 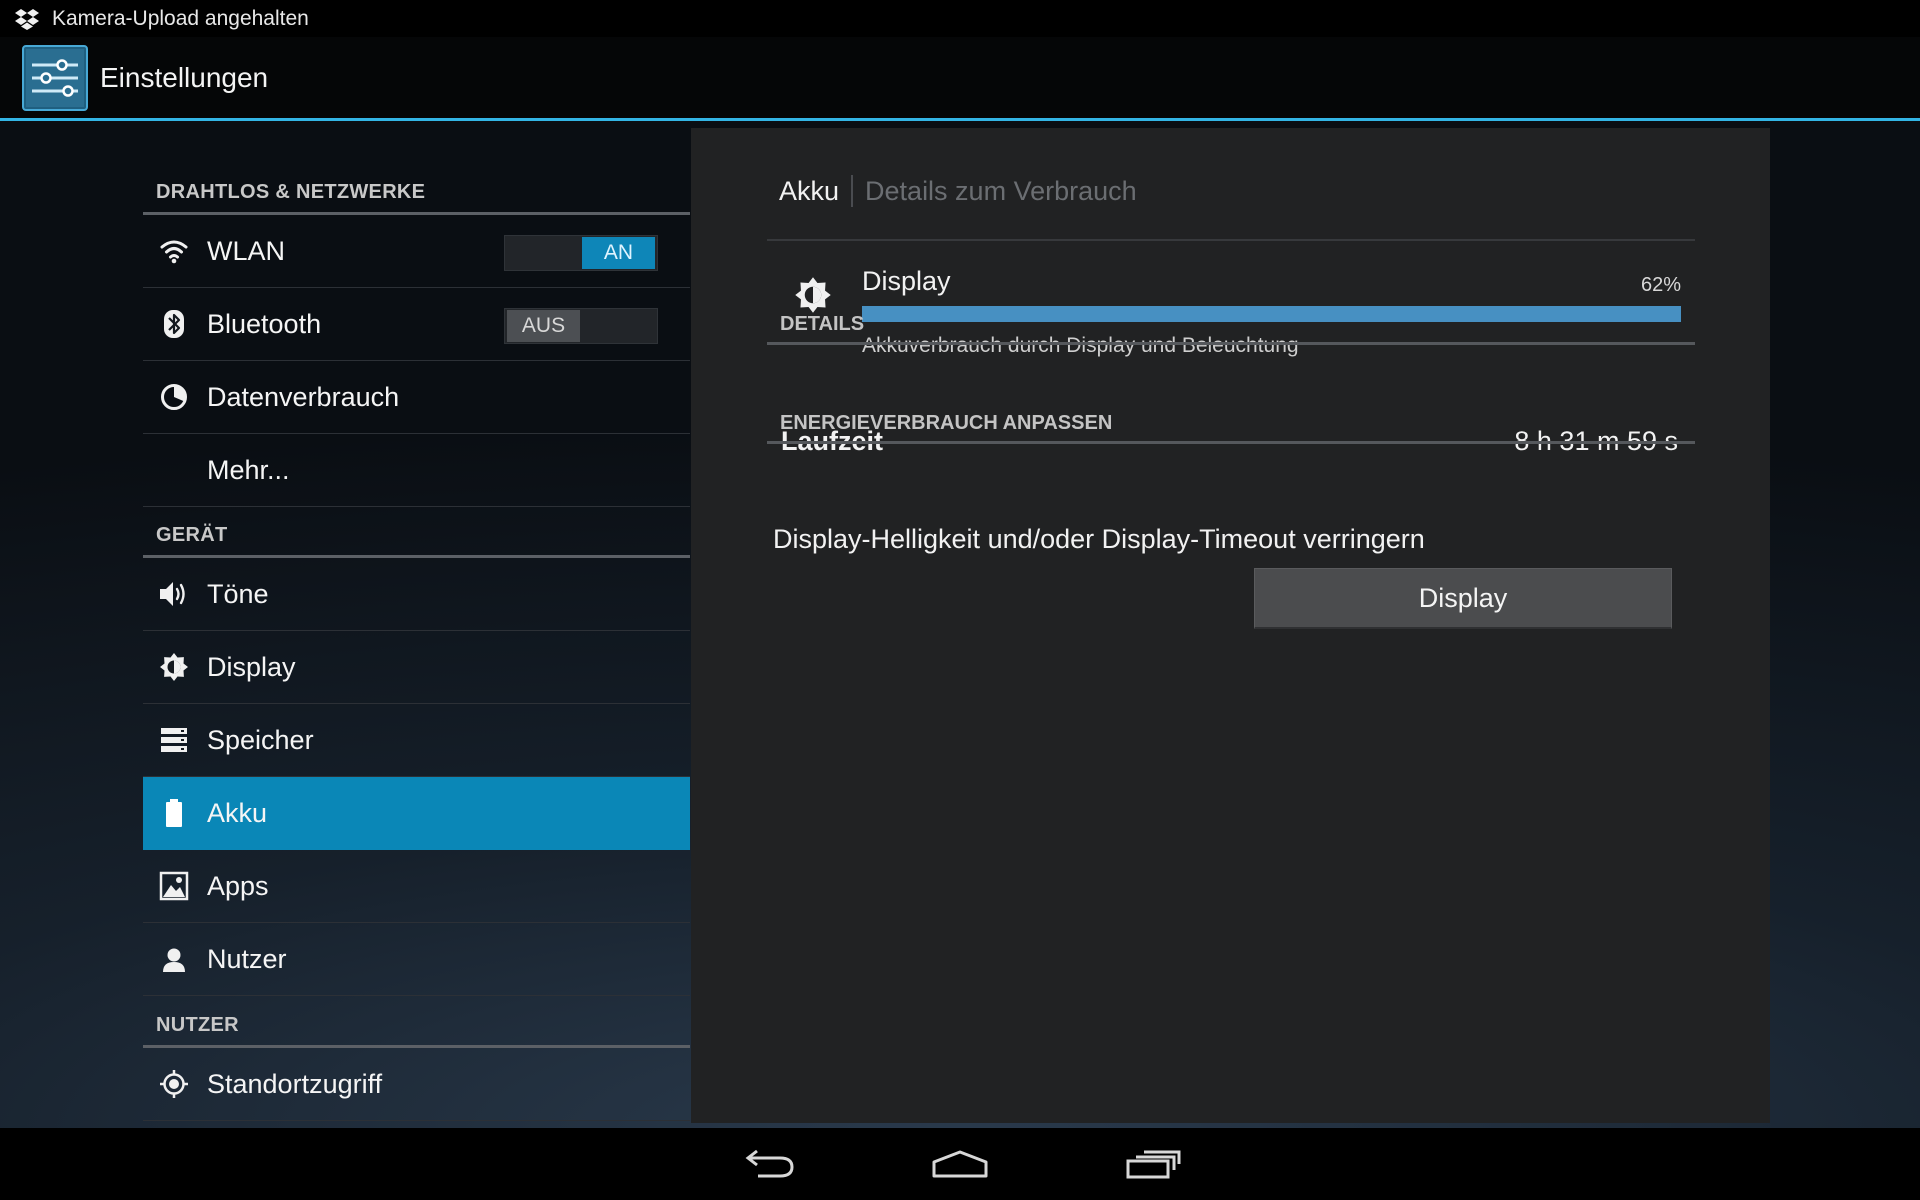 What do you see at coordinates (180, 18) in the screenshot?
I see `notification-text: Kamera-Upload angehalten` at bounding box center [180, 18].